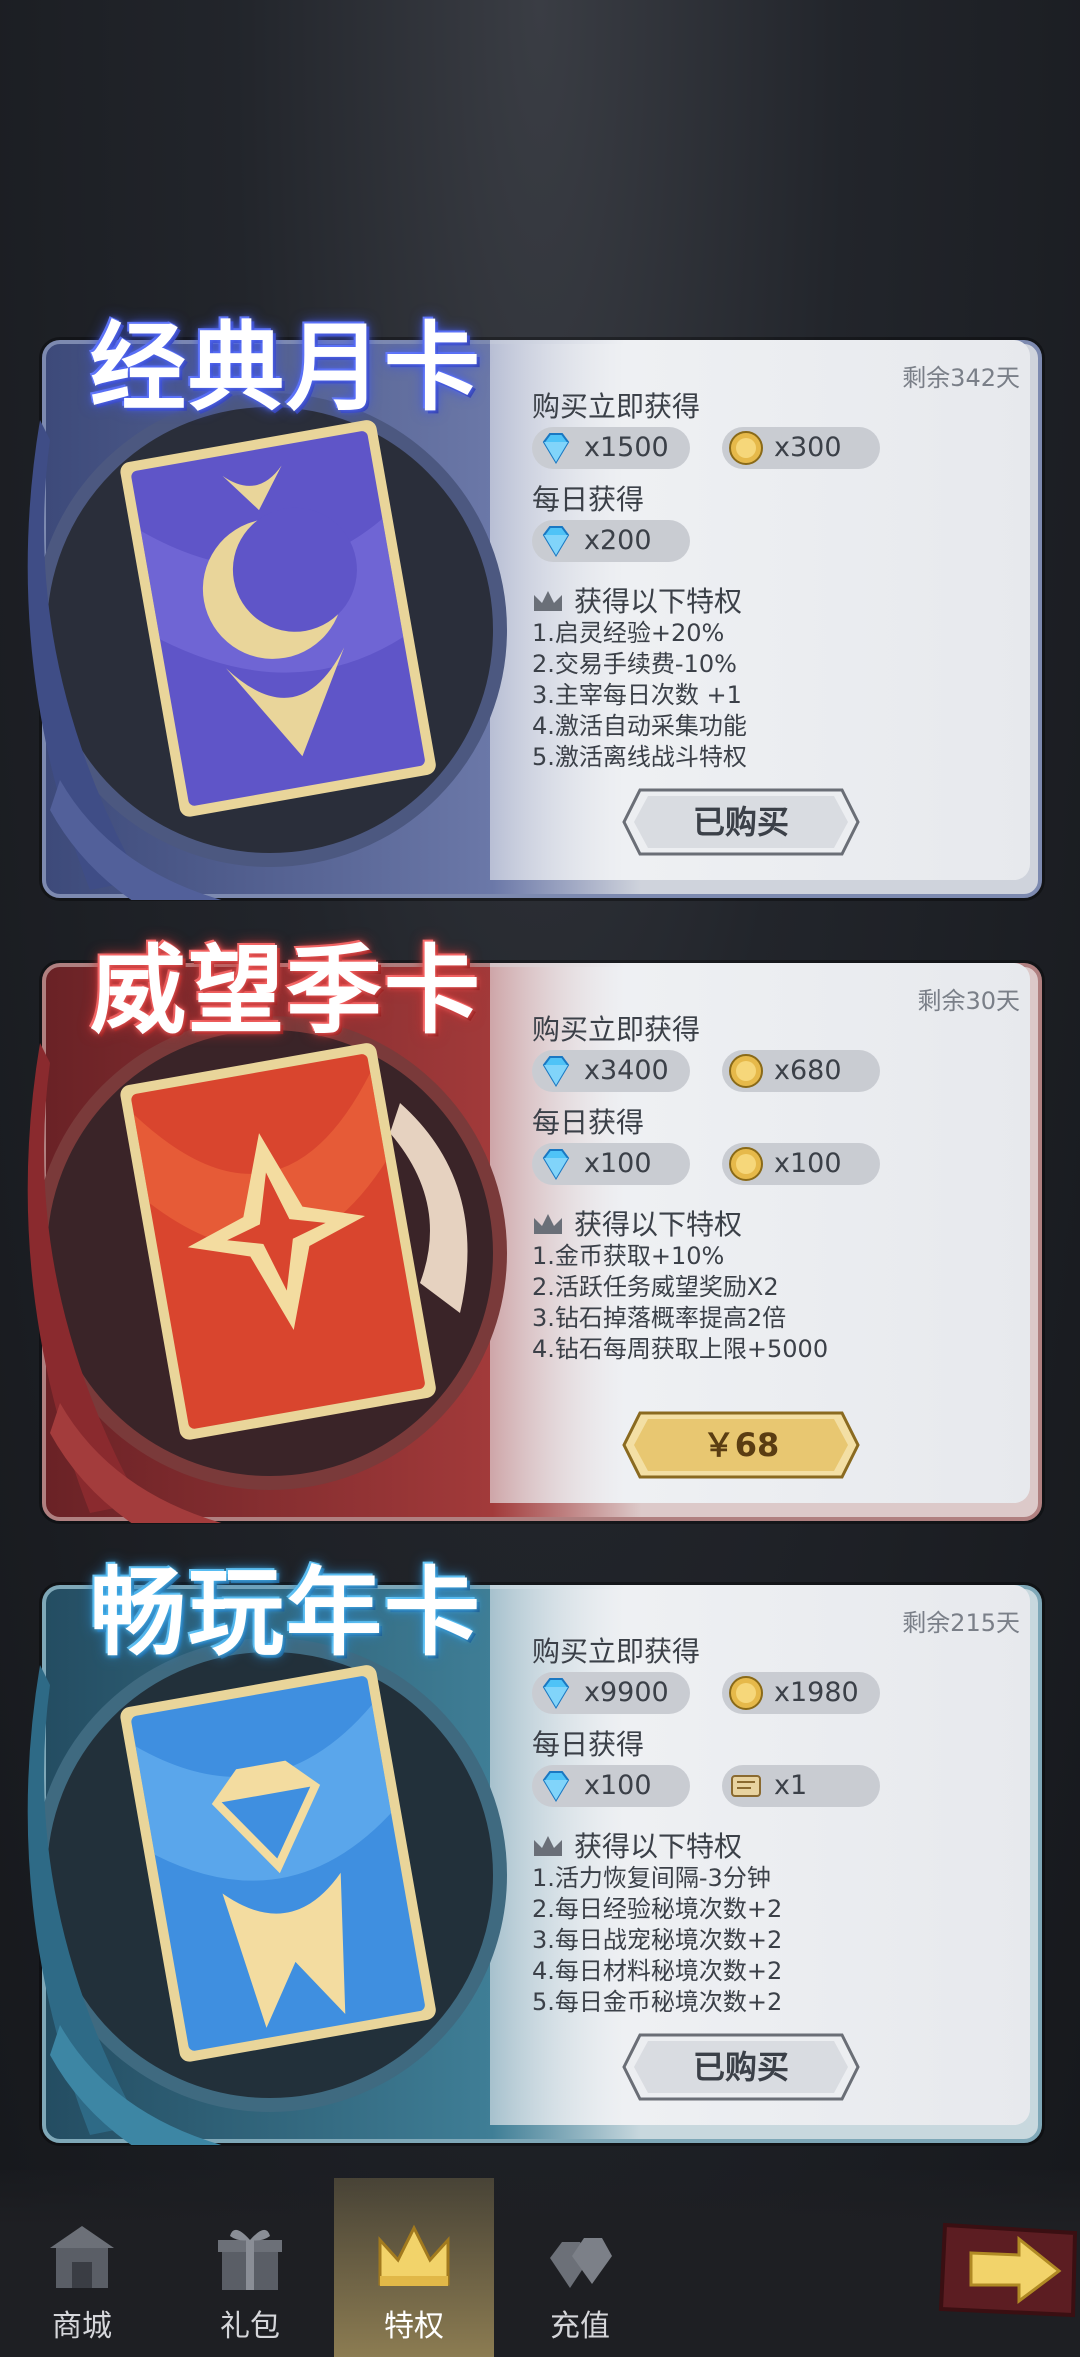 The width and height of the screenshot is (1080, 2357). I want to click on perk-item: 4.每日材料秘境次数+2, so click(657, 1971).